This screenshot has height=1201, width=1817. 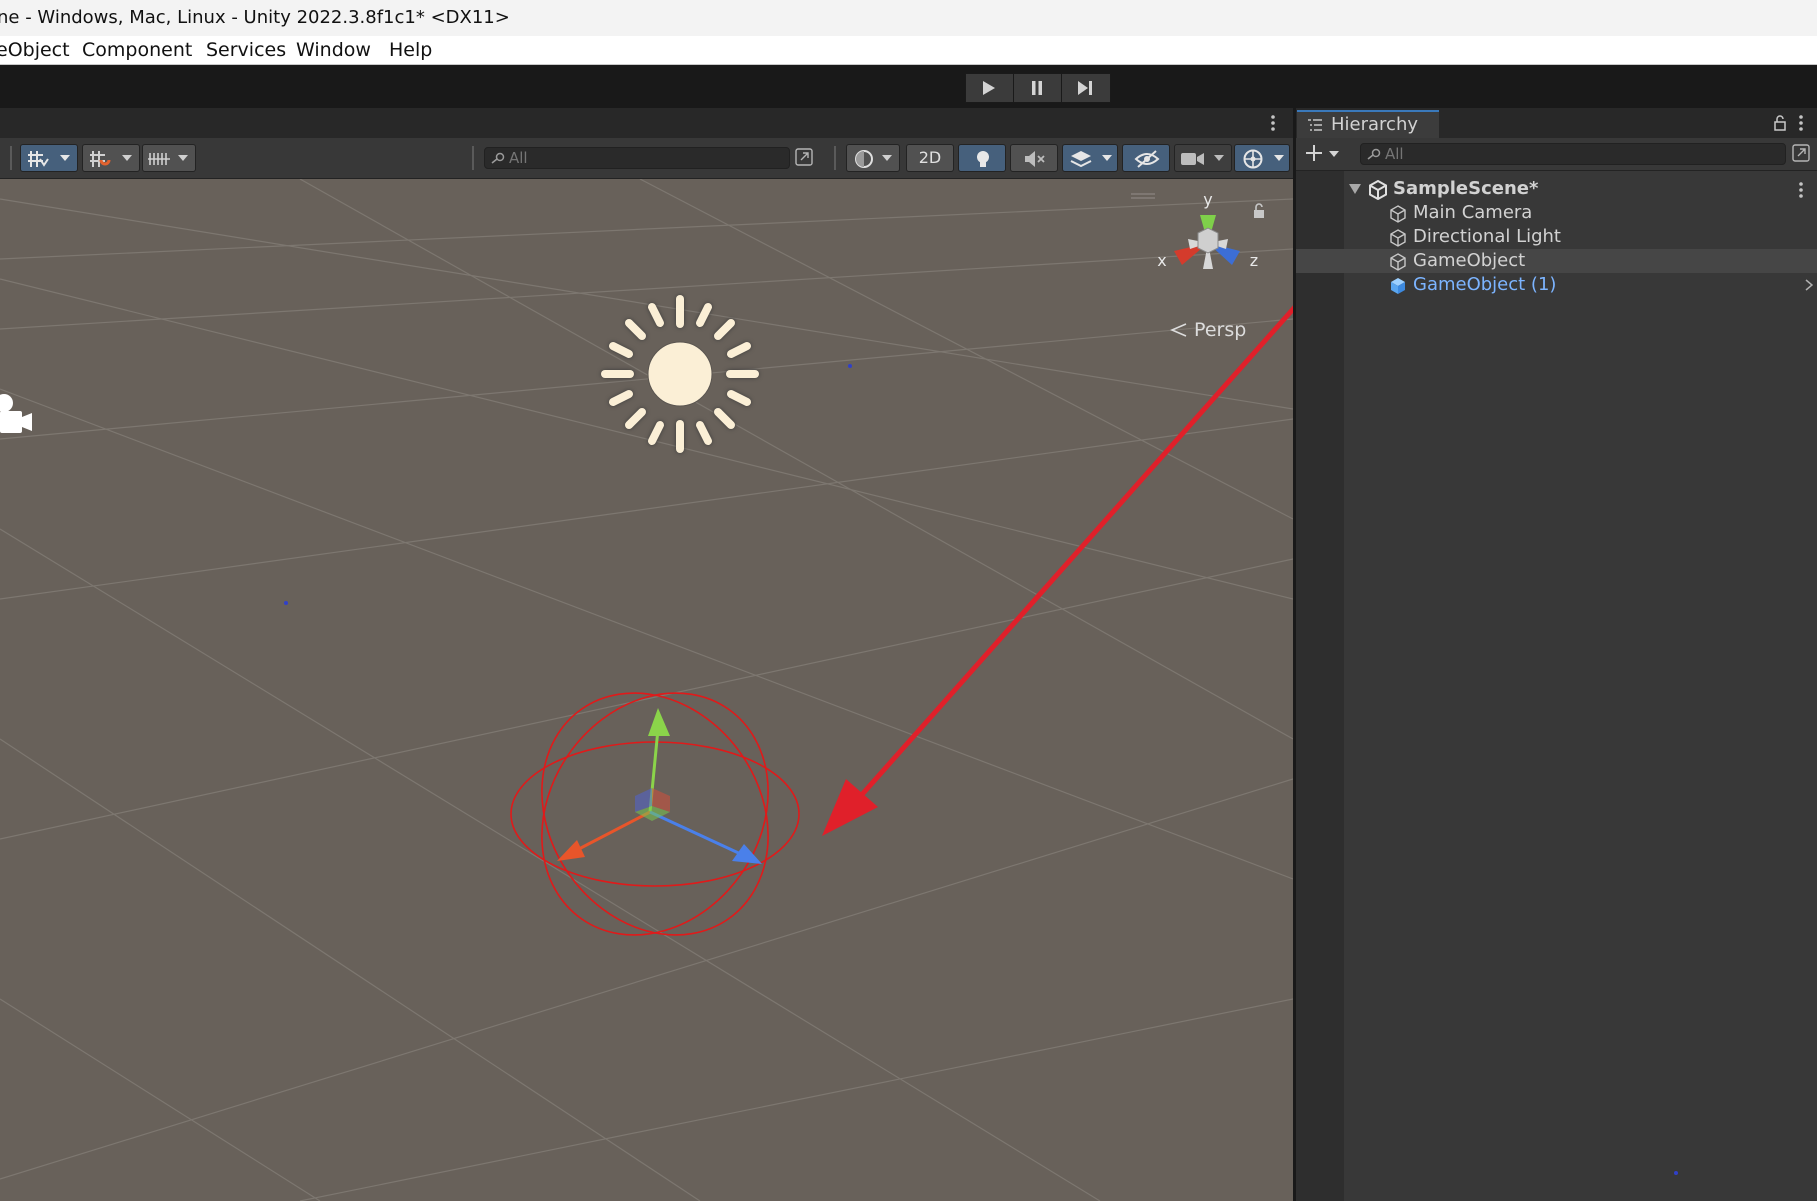 I want to click on transform-gizmo, so click(x=650, y=814).